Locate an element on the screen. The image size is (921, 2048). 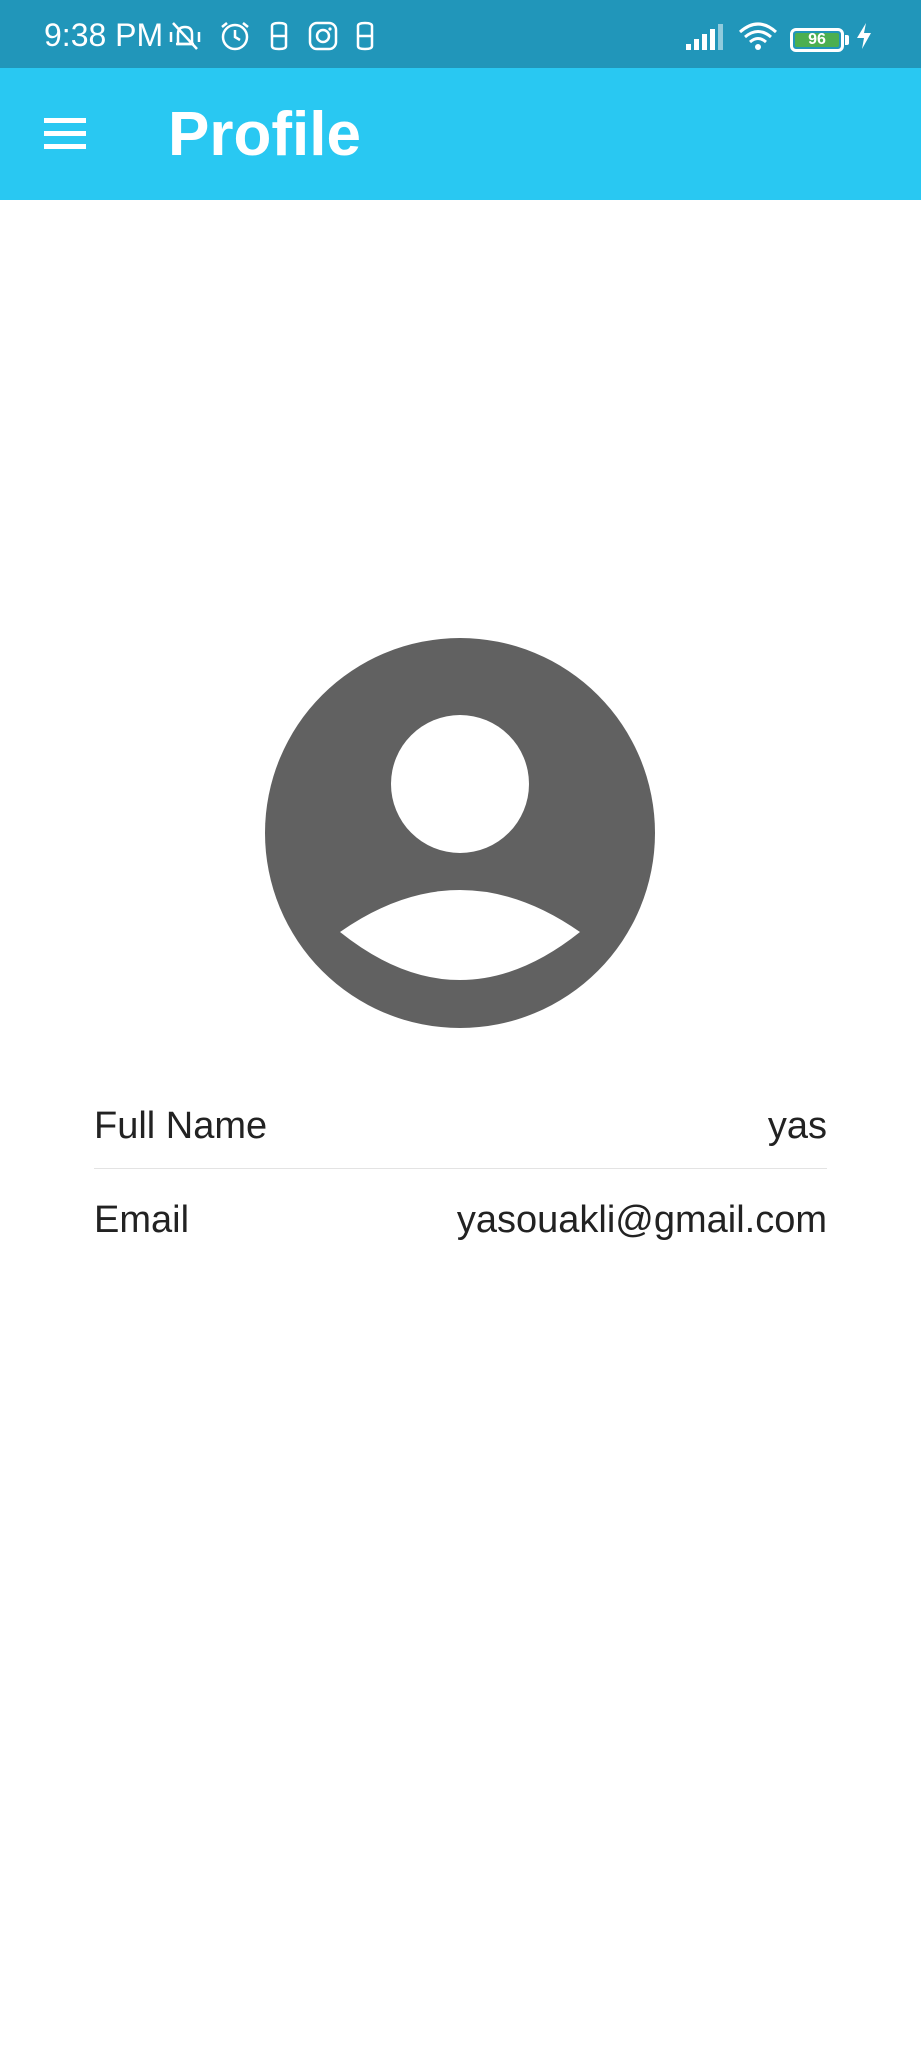
battery-level: 96 is located at coordinates (817, 39).